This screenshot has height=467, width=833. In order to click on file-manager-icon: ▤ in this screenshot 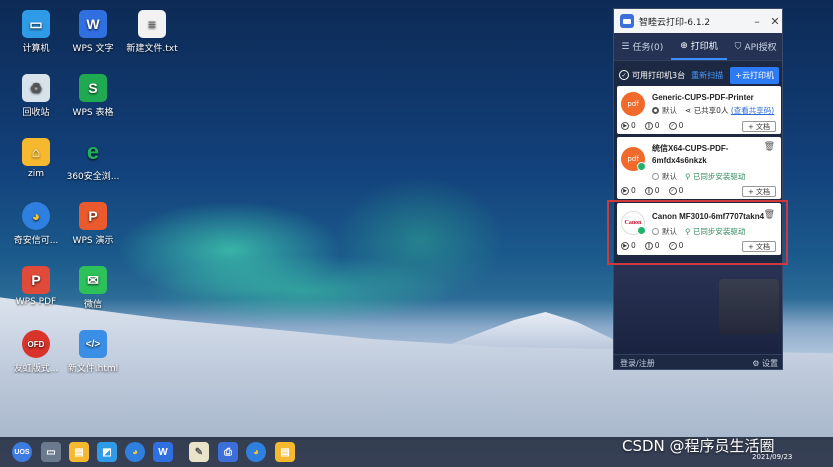, I will do `click(79, 452)`.